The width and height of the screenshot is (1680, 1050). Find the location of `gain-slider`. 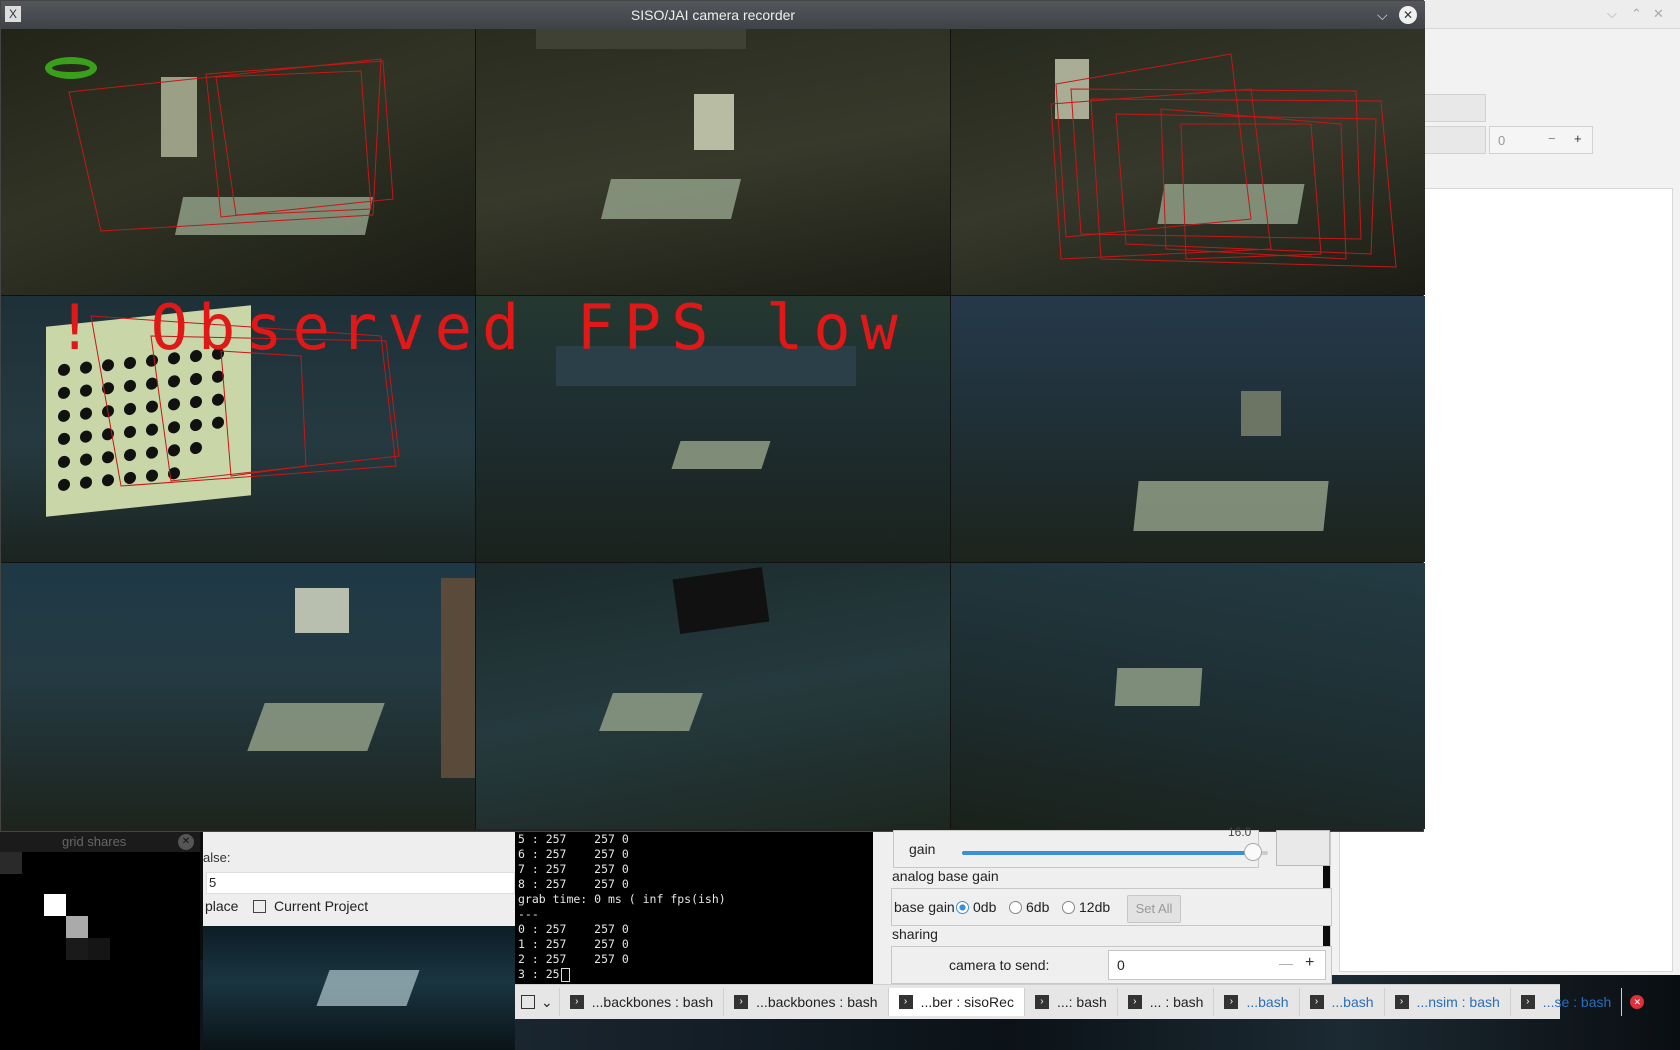

gain-slider is located at coordinates (1115, 852).